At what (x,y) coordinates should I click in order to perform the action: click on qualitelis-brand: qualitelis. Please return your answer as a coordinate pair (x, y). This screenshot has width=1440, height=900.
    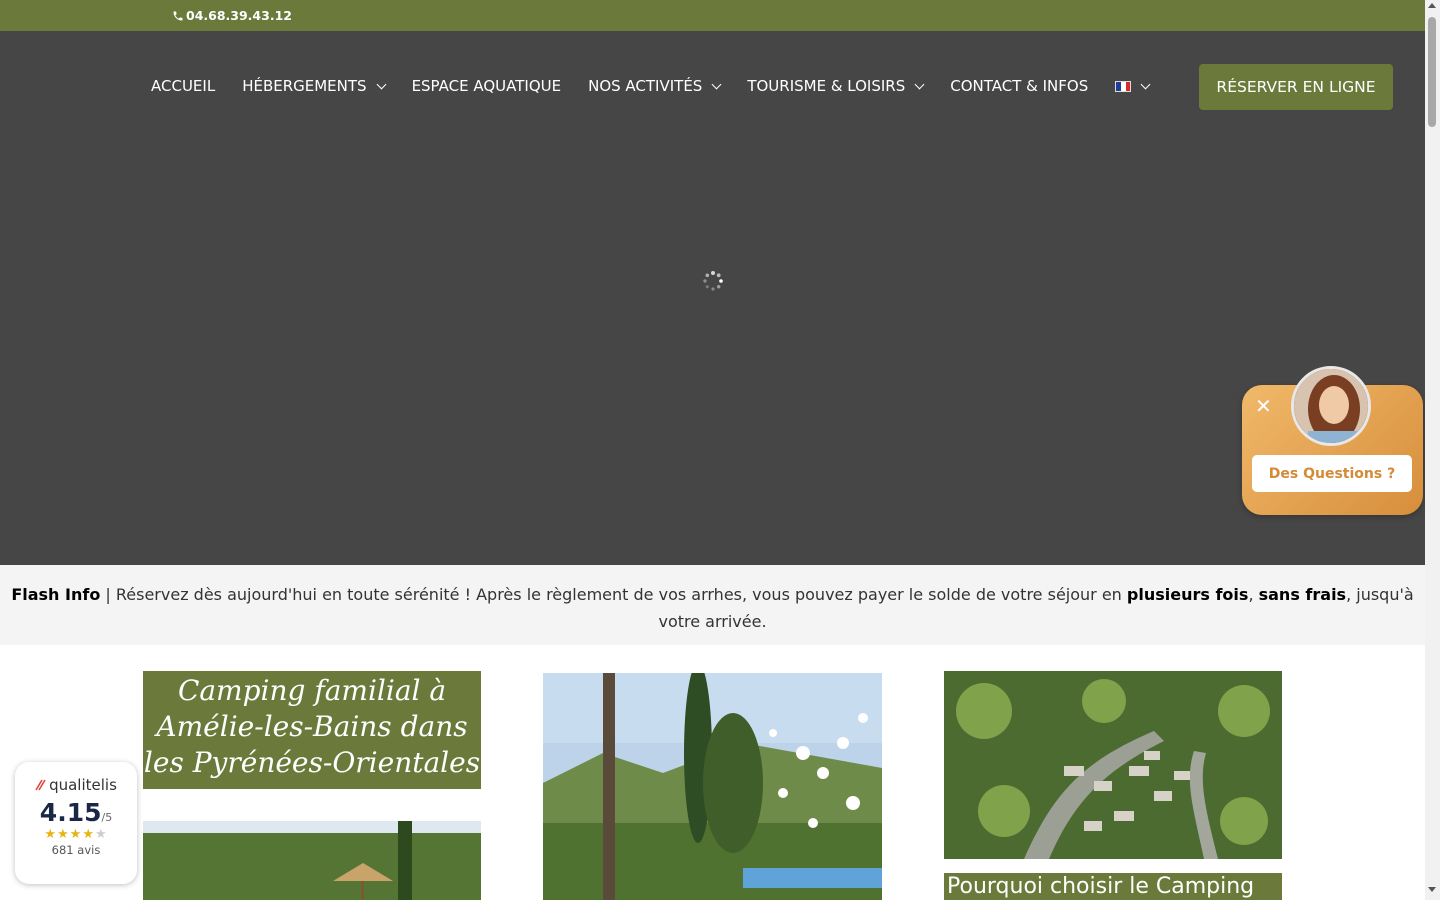
    Looking at the image, I should click on (76, 785).